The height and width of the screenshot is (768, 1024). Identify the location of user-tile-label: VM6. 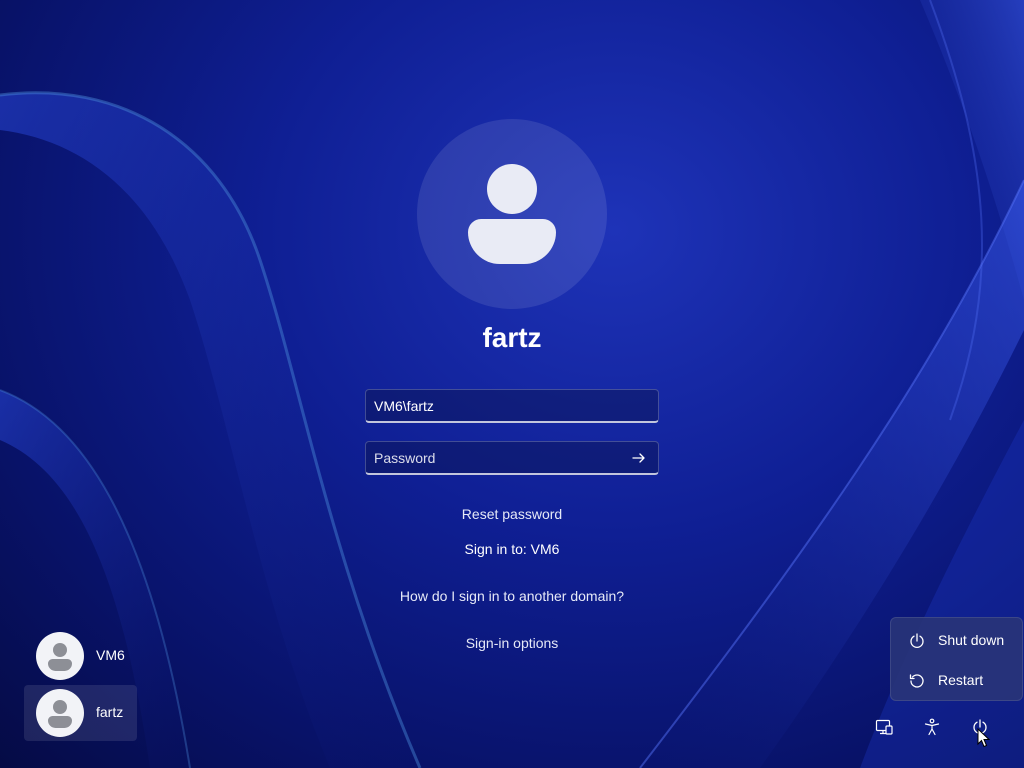
(110, 655).